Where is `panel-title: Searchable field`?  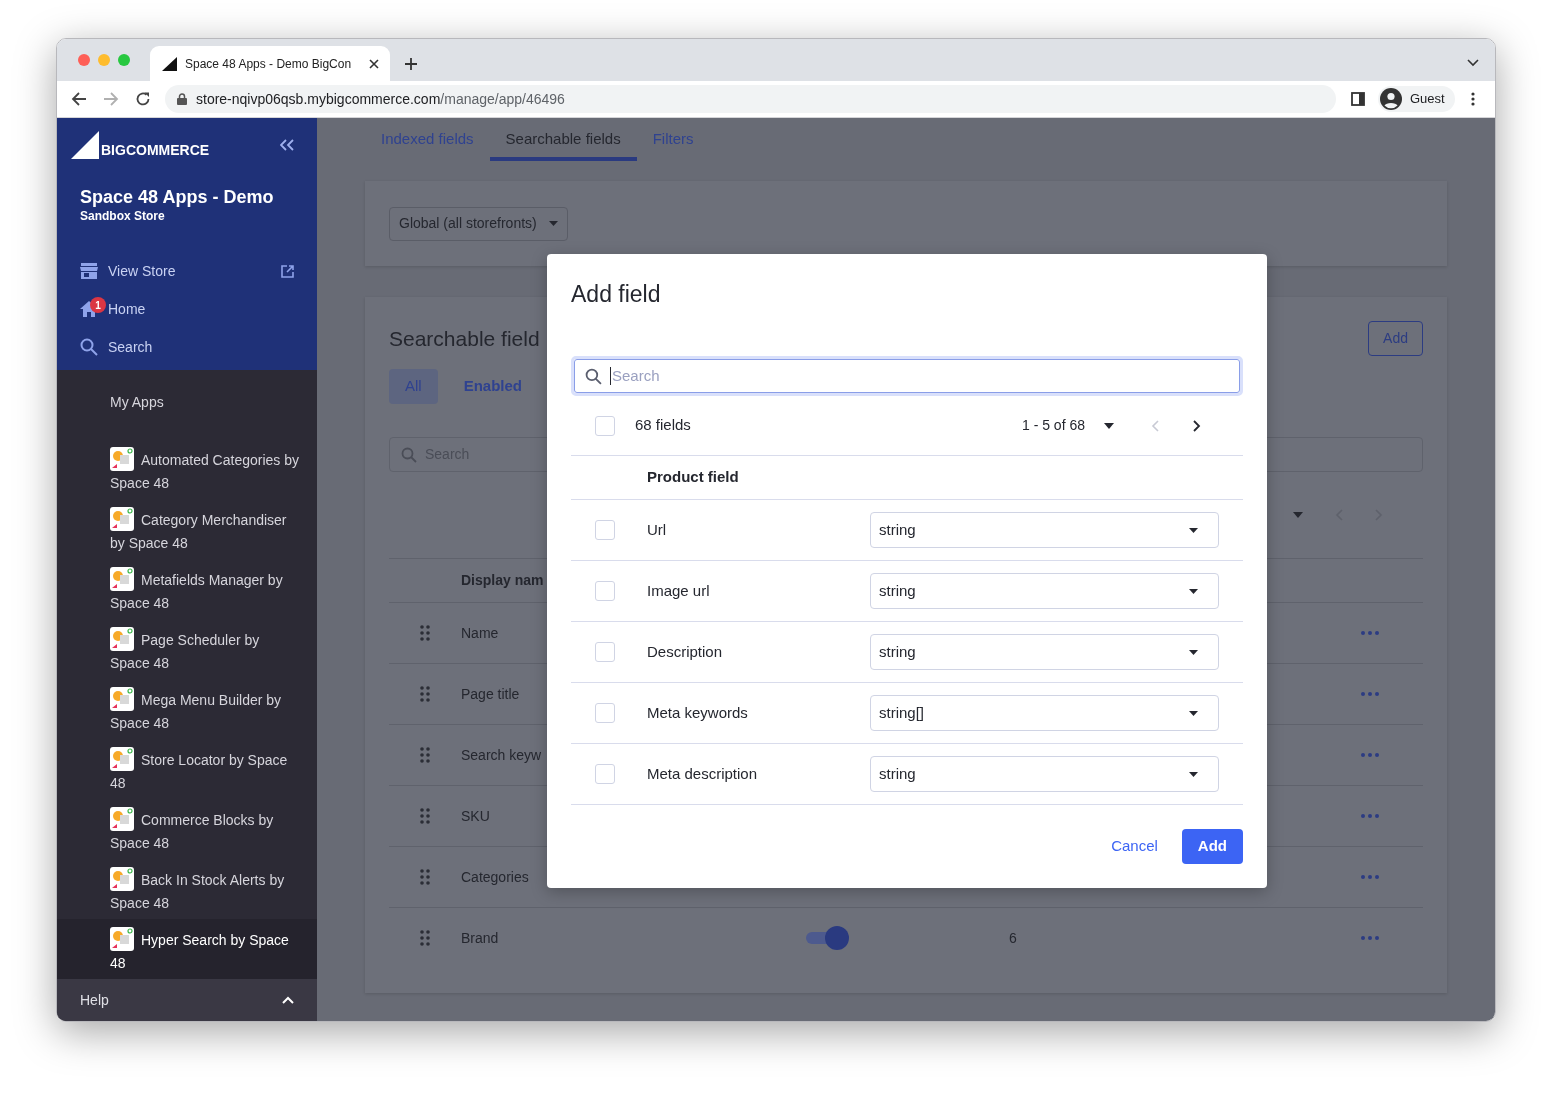
panel-title: Searchable field is located at coordinates (464, 338).